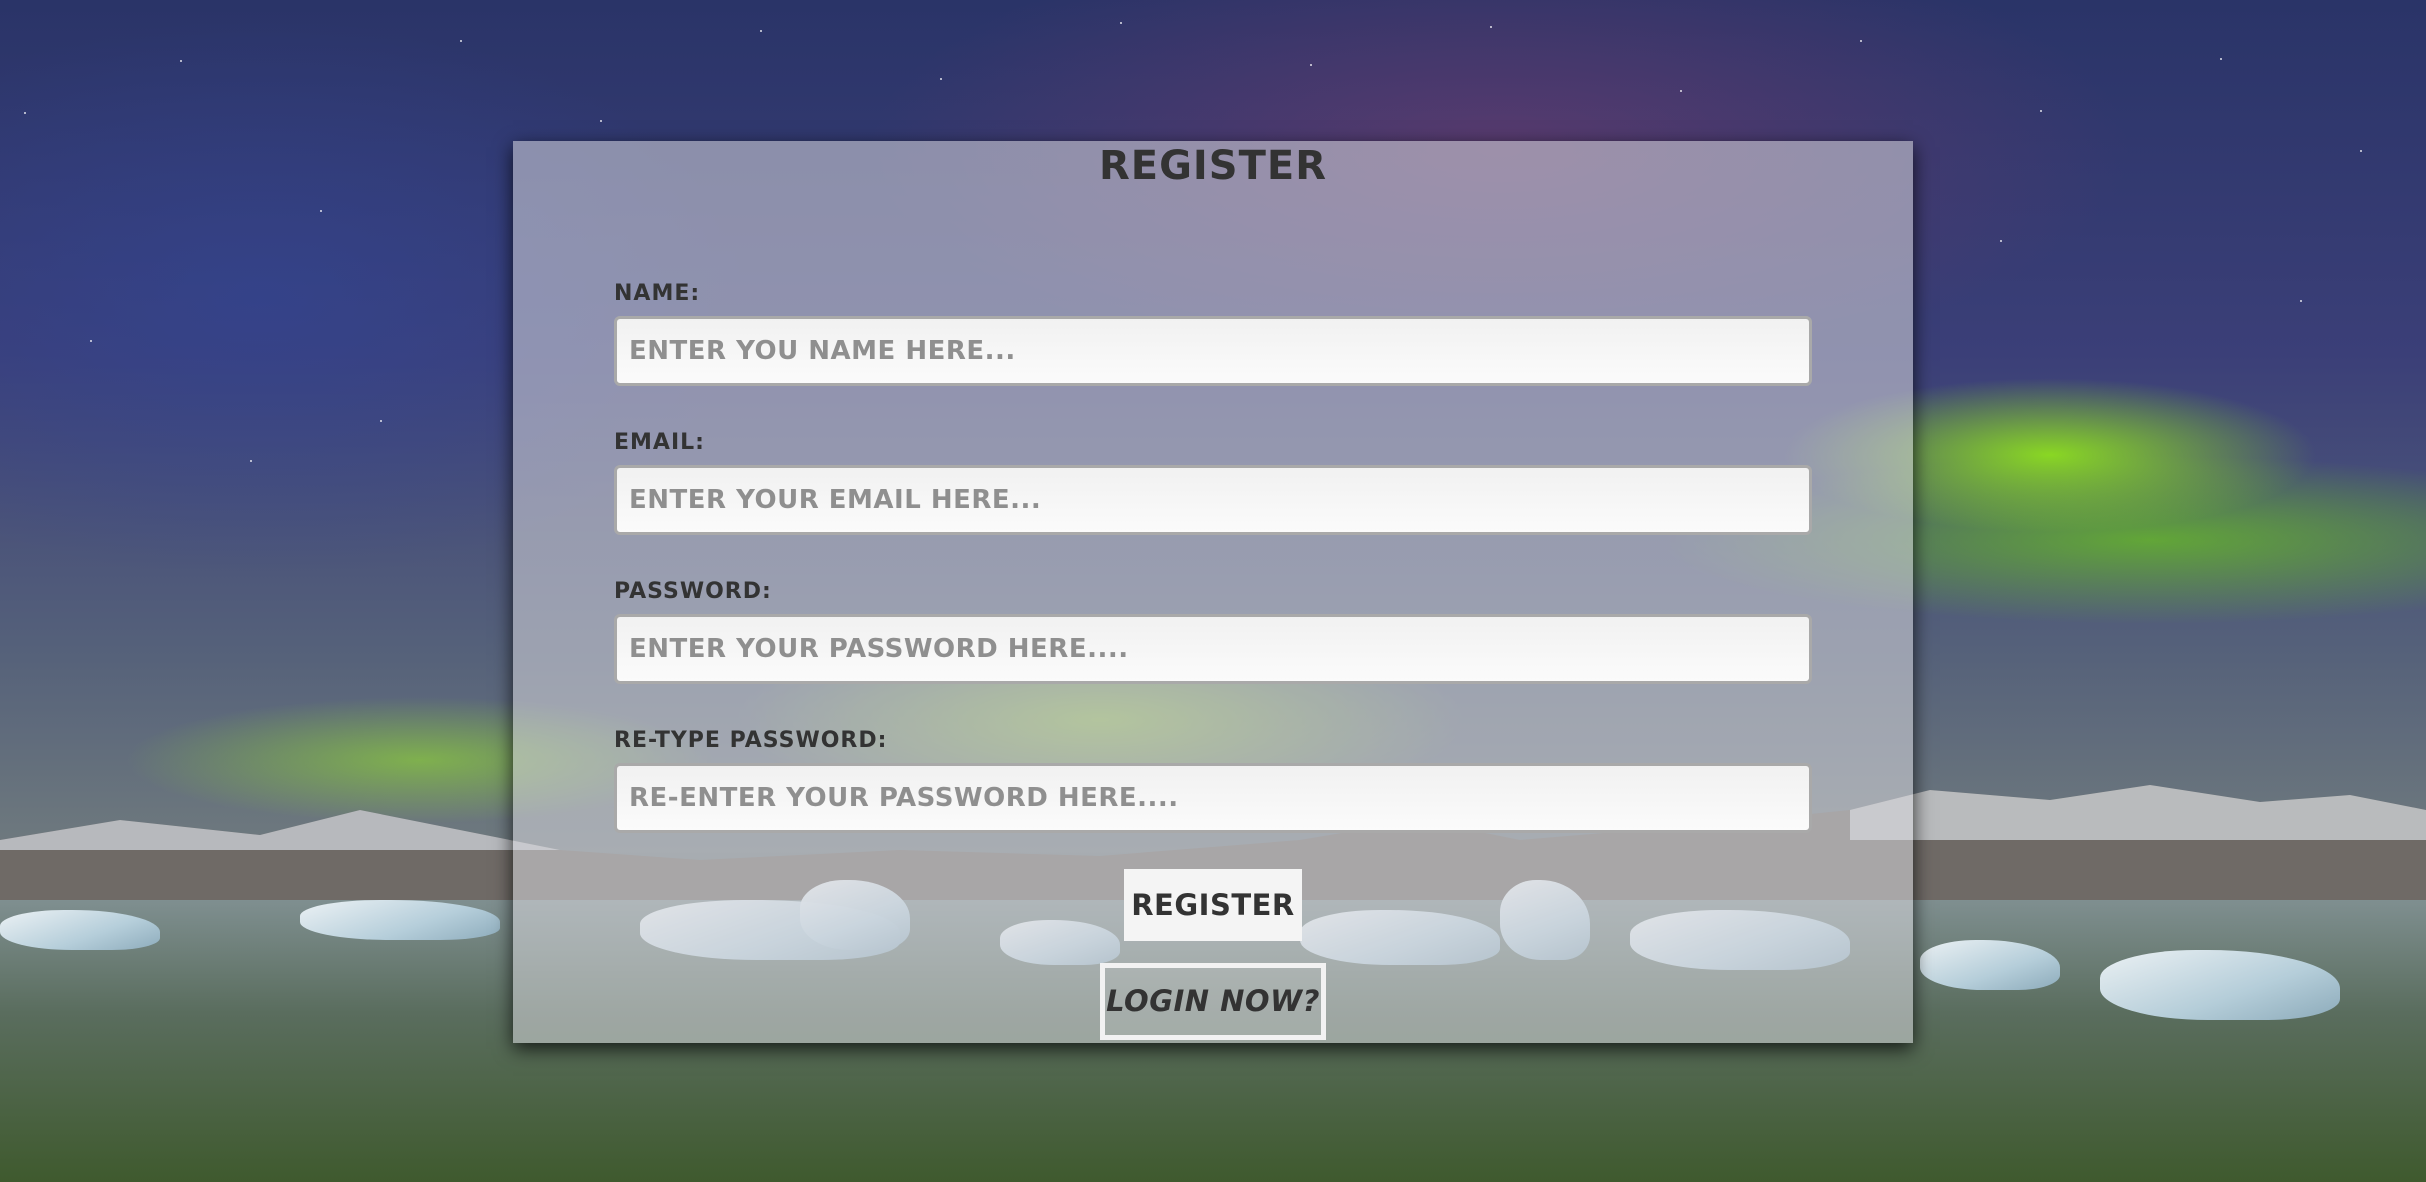 Image resolution: width=2426 pixels, height=1182 pixels. I want to click on email-field, so click(1213, 500).